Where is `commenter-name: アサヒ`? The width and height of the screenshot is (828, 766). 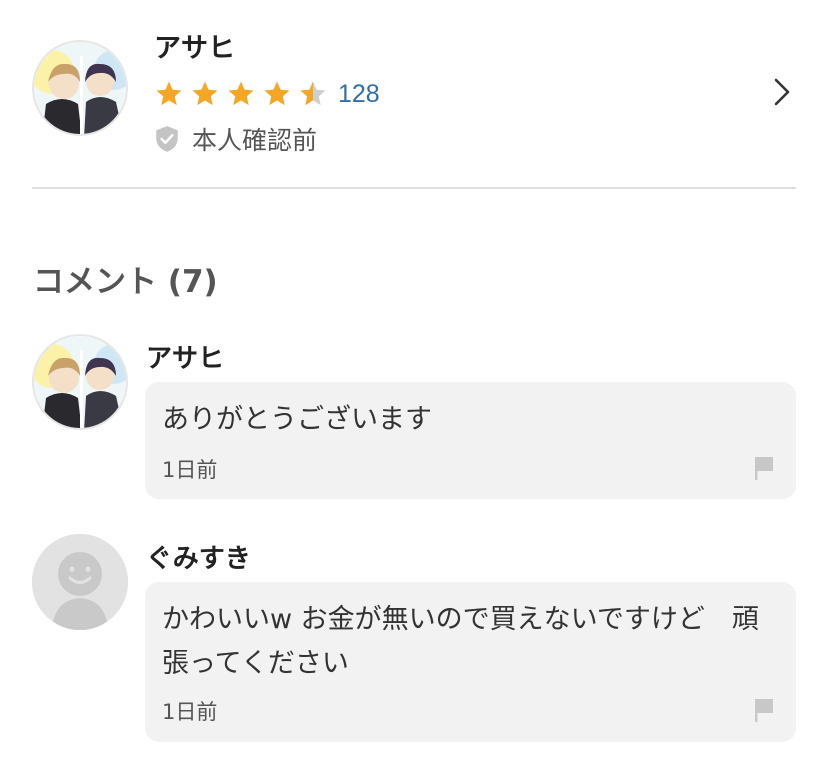 commenter-name: アサヒ is located at coordinates (185, 356).